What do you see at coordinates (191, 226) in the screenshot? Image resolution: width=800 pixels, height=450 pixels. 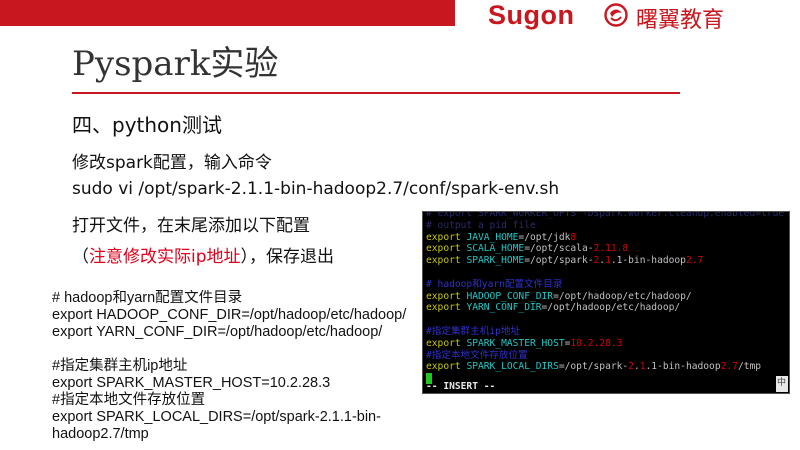 I see `step-append-config: 打开文件，在末尾添加以下配置` at bounding box center [191, 226].